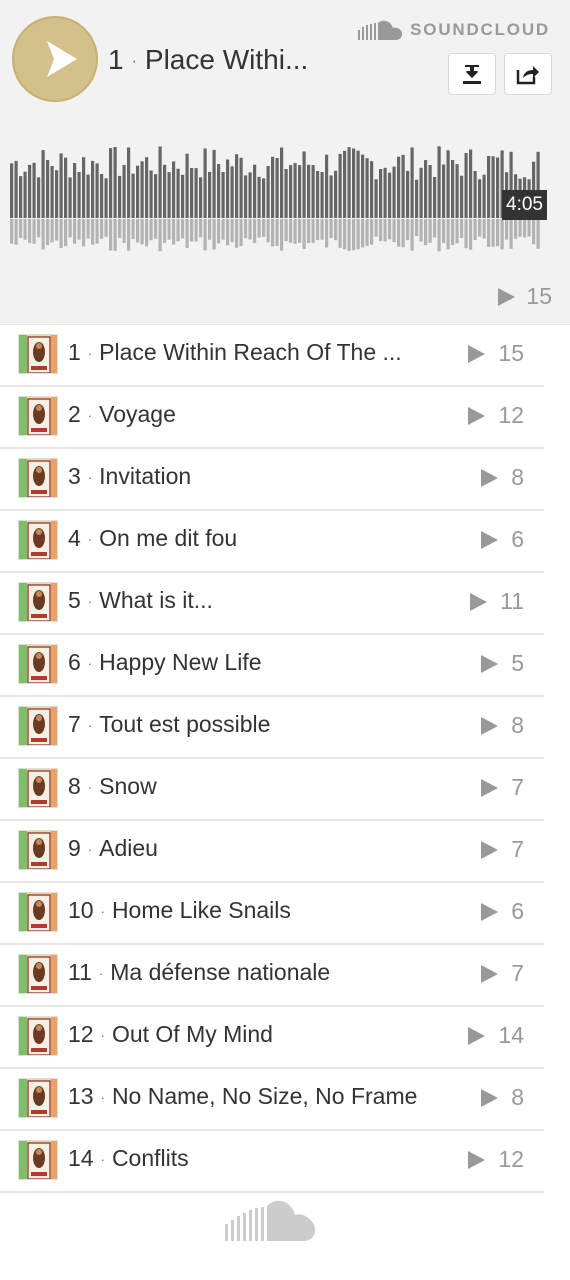  I want to click on download-icon, so click(472, 74).